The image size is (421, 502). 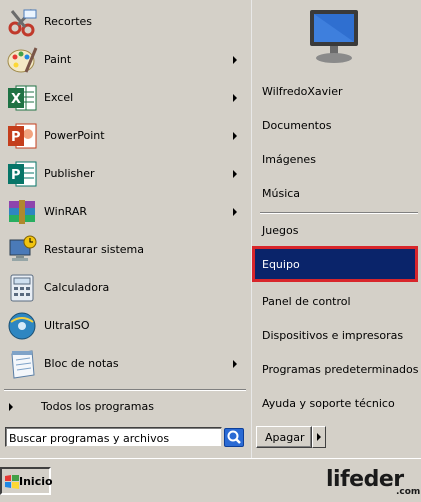 What do you see at coordinates (124, 22) in the screenshot?
I see `program-item-recortes: Recortes` at bounding box center [124, 22].